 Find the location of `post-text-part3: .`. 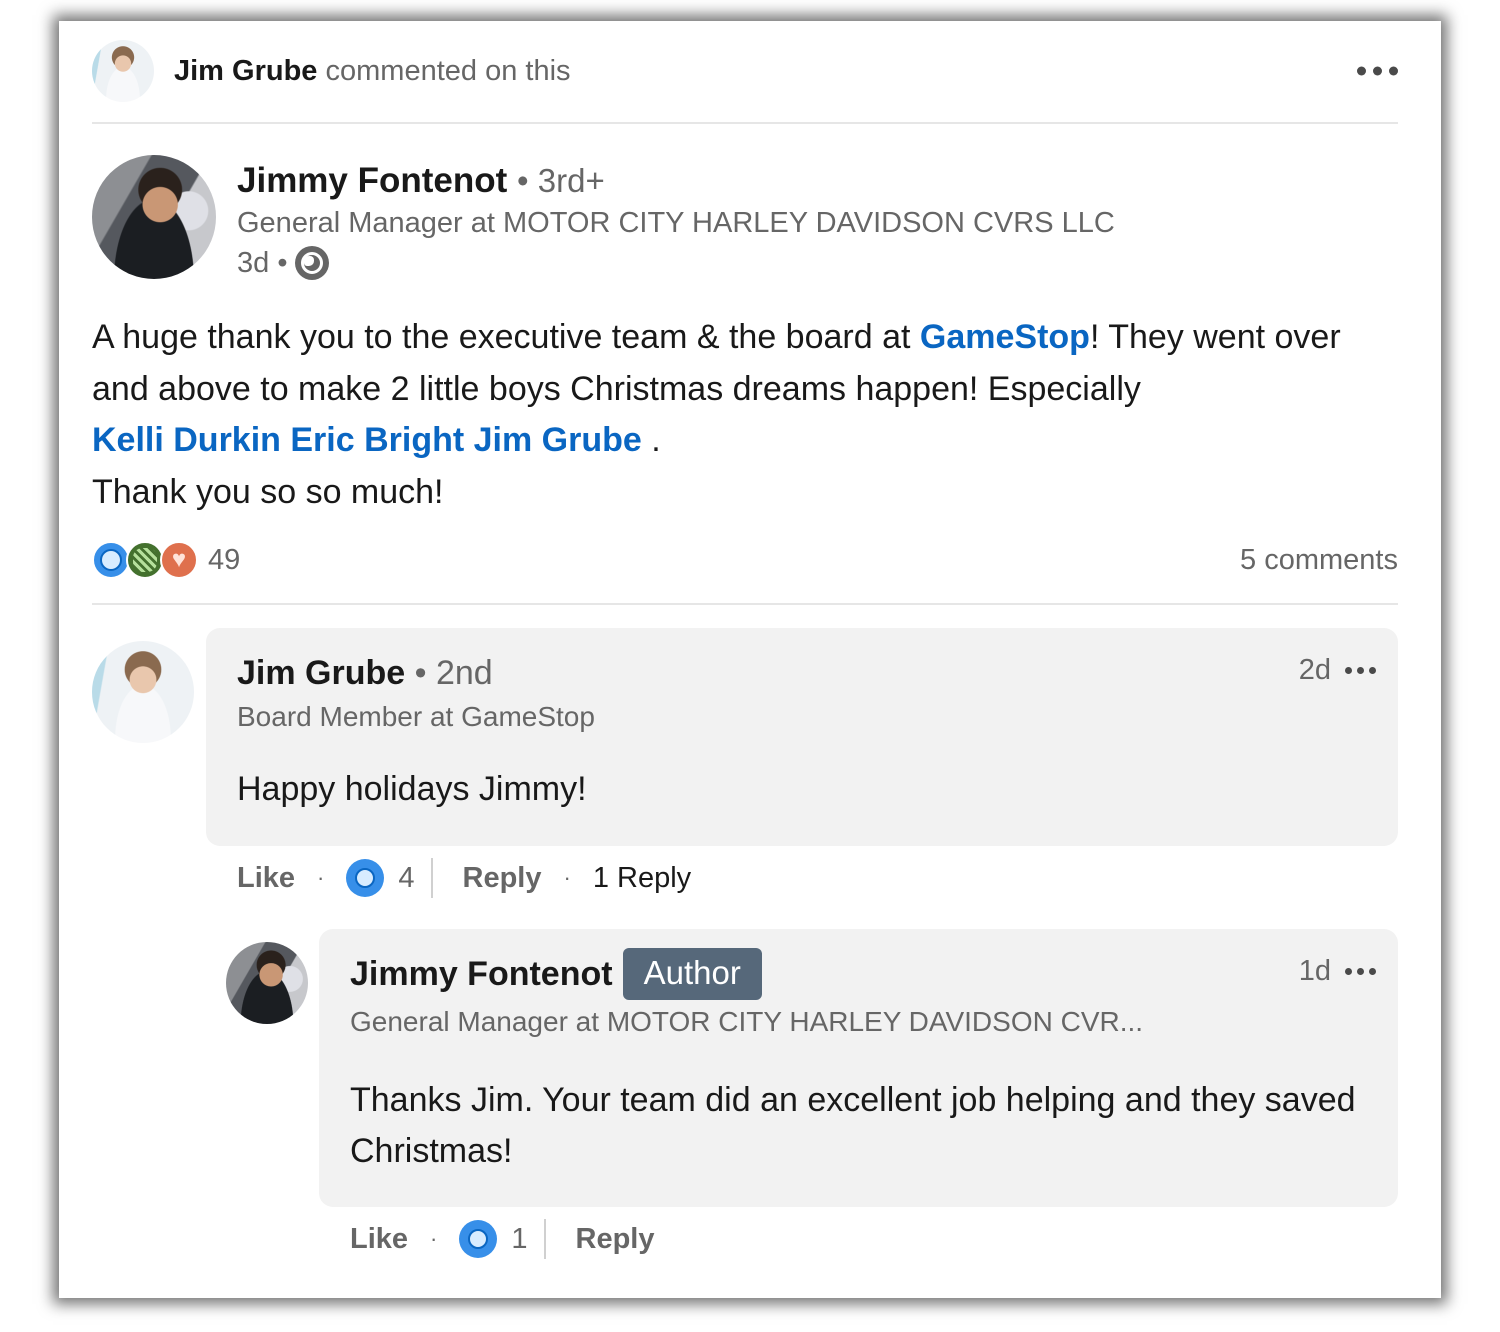

post-text-part3: . is located at coordinates (651, 440).